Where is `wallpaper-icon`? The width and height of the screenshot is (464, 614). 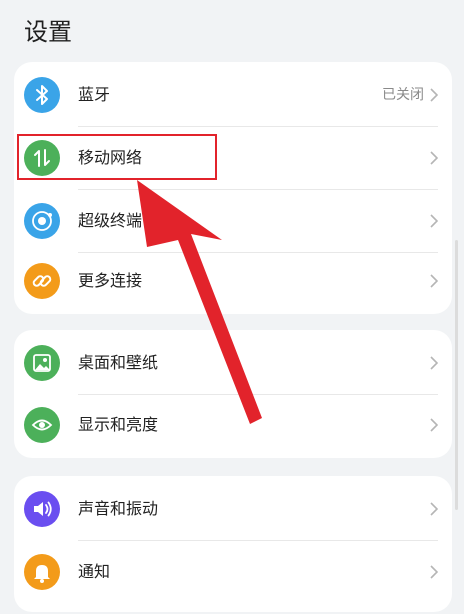
wallpaper-icon is located at coordinates (42, 363).